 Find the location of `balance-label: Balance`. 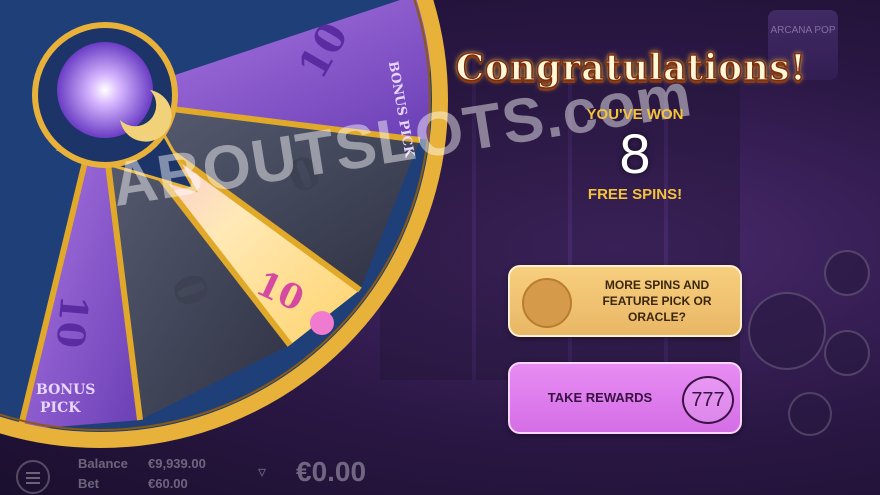

balance-label: Balance is located at coordinates (103, 463).